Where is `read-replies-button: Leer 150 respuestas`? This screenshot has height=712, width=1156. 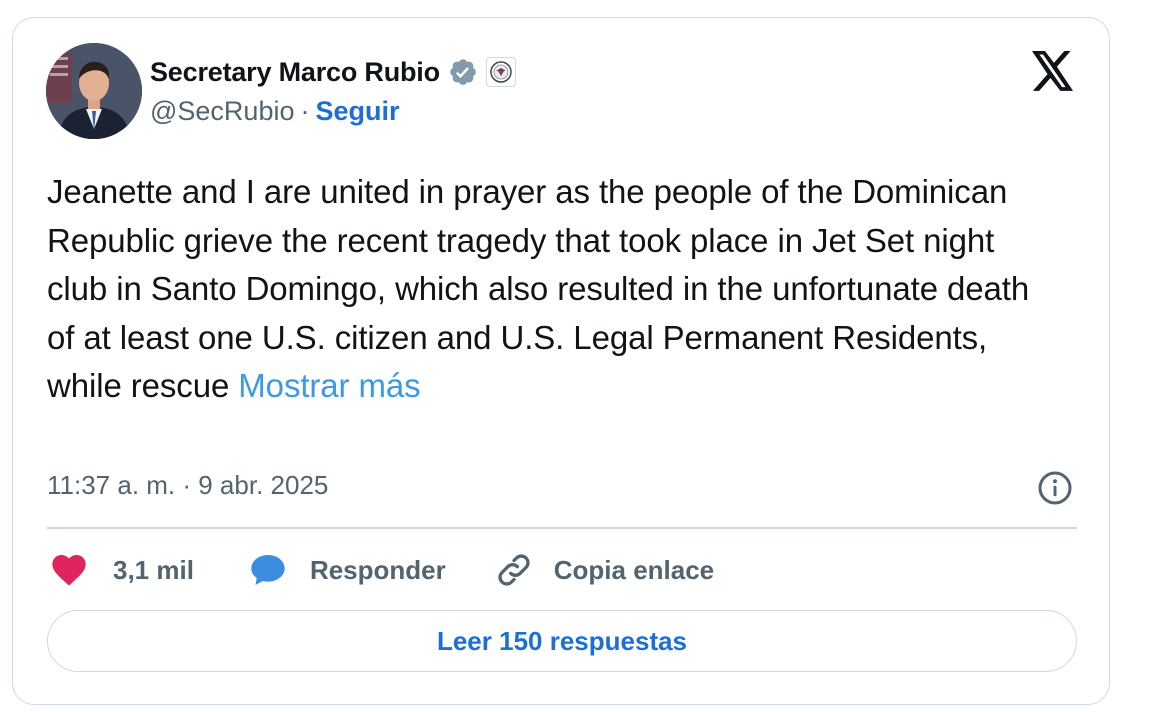 read-replies-button: Leer 150 respuestas is located at coordinates (562, 641).